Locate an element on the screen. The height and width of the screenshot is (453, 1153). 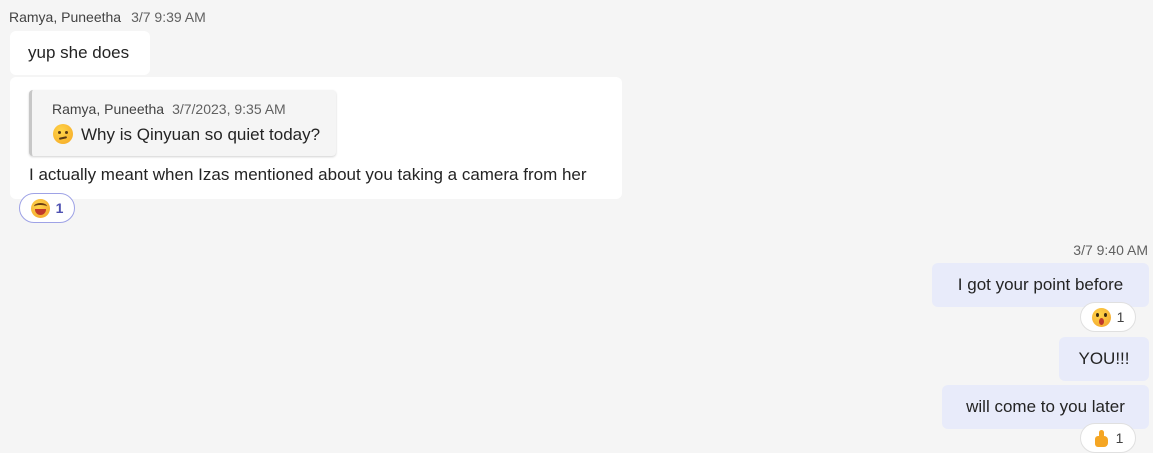
thumbs-up-icon is located at coordinates (1101, 438).